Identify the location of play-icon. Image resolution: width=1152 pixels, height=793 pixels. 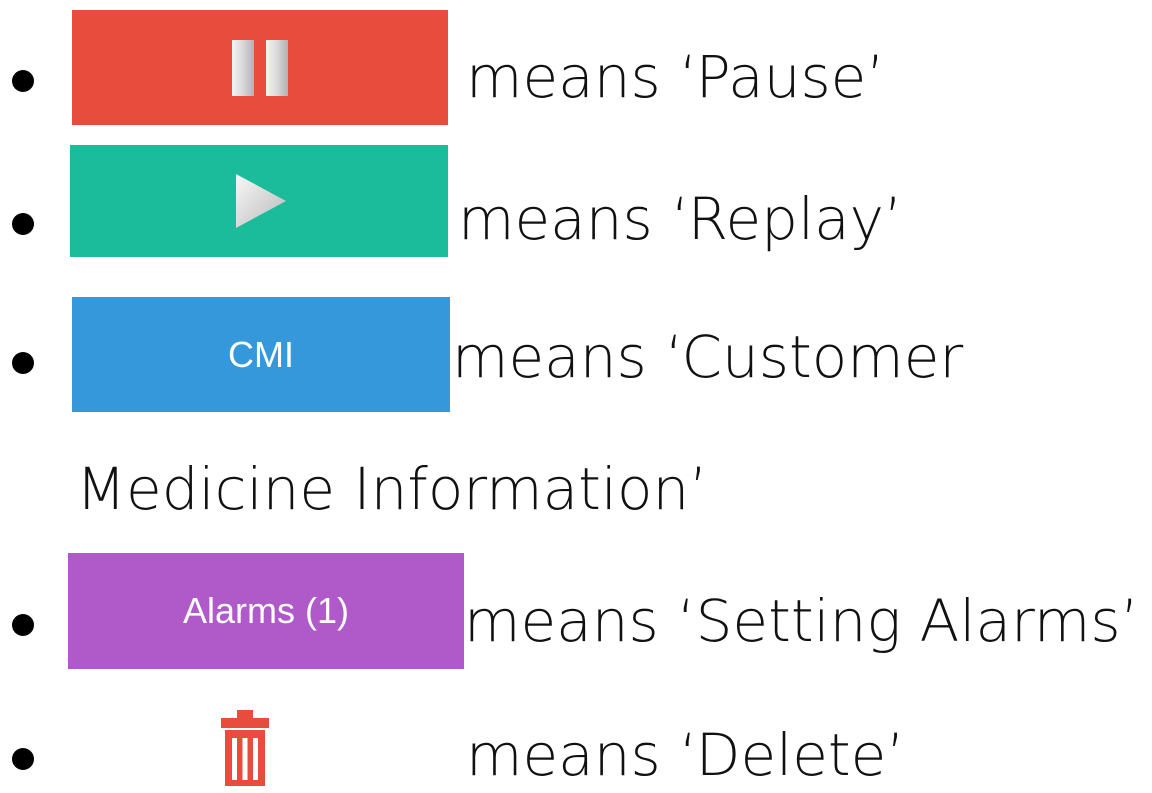
(261, 201).